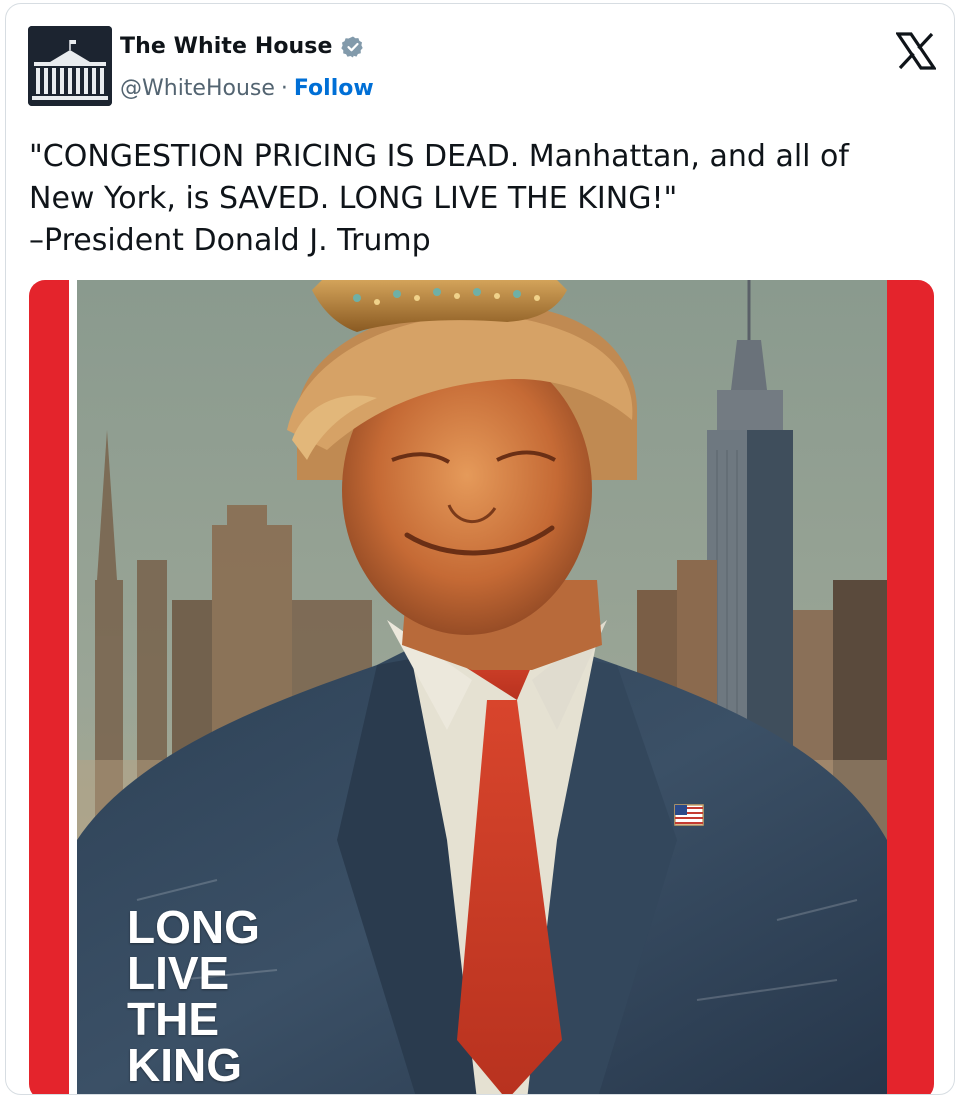 The width and height of the screenshot is (957, 1095). I want to click on x-logo-icon, so click(916, 51).